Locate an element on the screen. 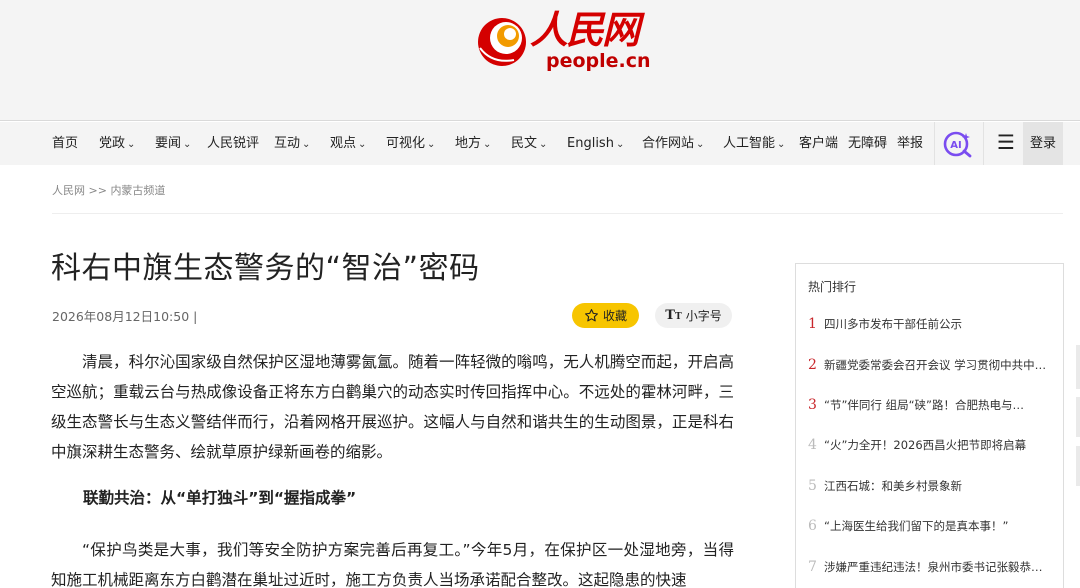  rank-number: 6 is located at coordinates (812, 526).